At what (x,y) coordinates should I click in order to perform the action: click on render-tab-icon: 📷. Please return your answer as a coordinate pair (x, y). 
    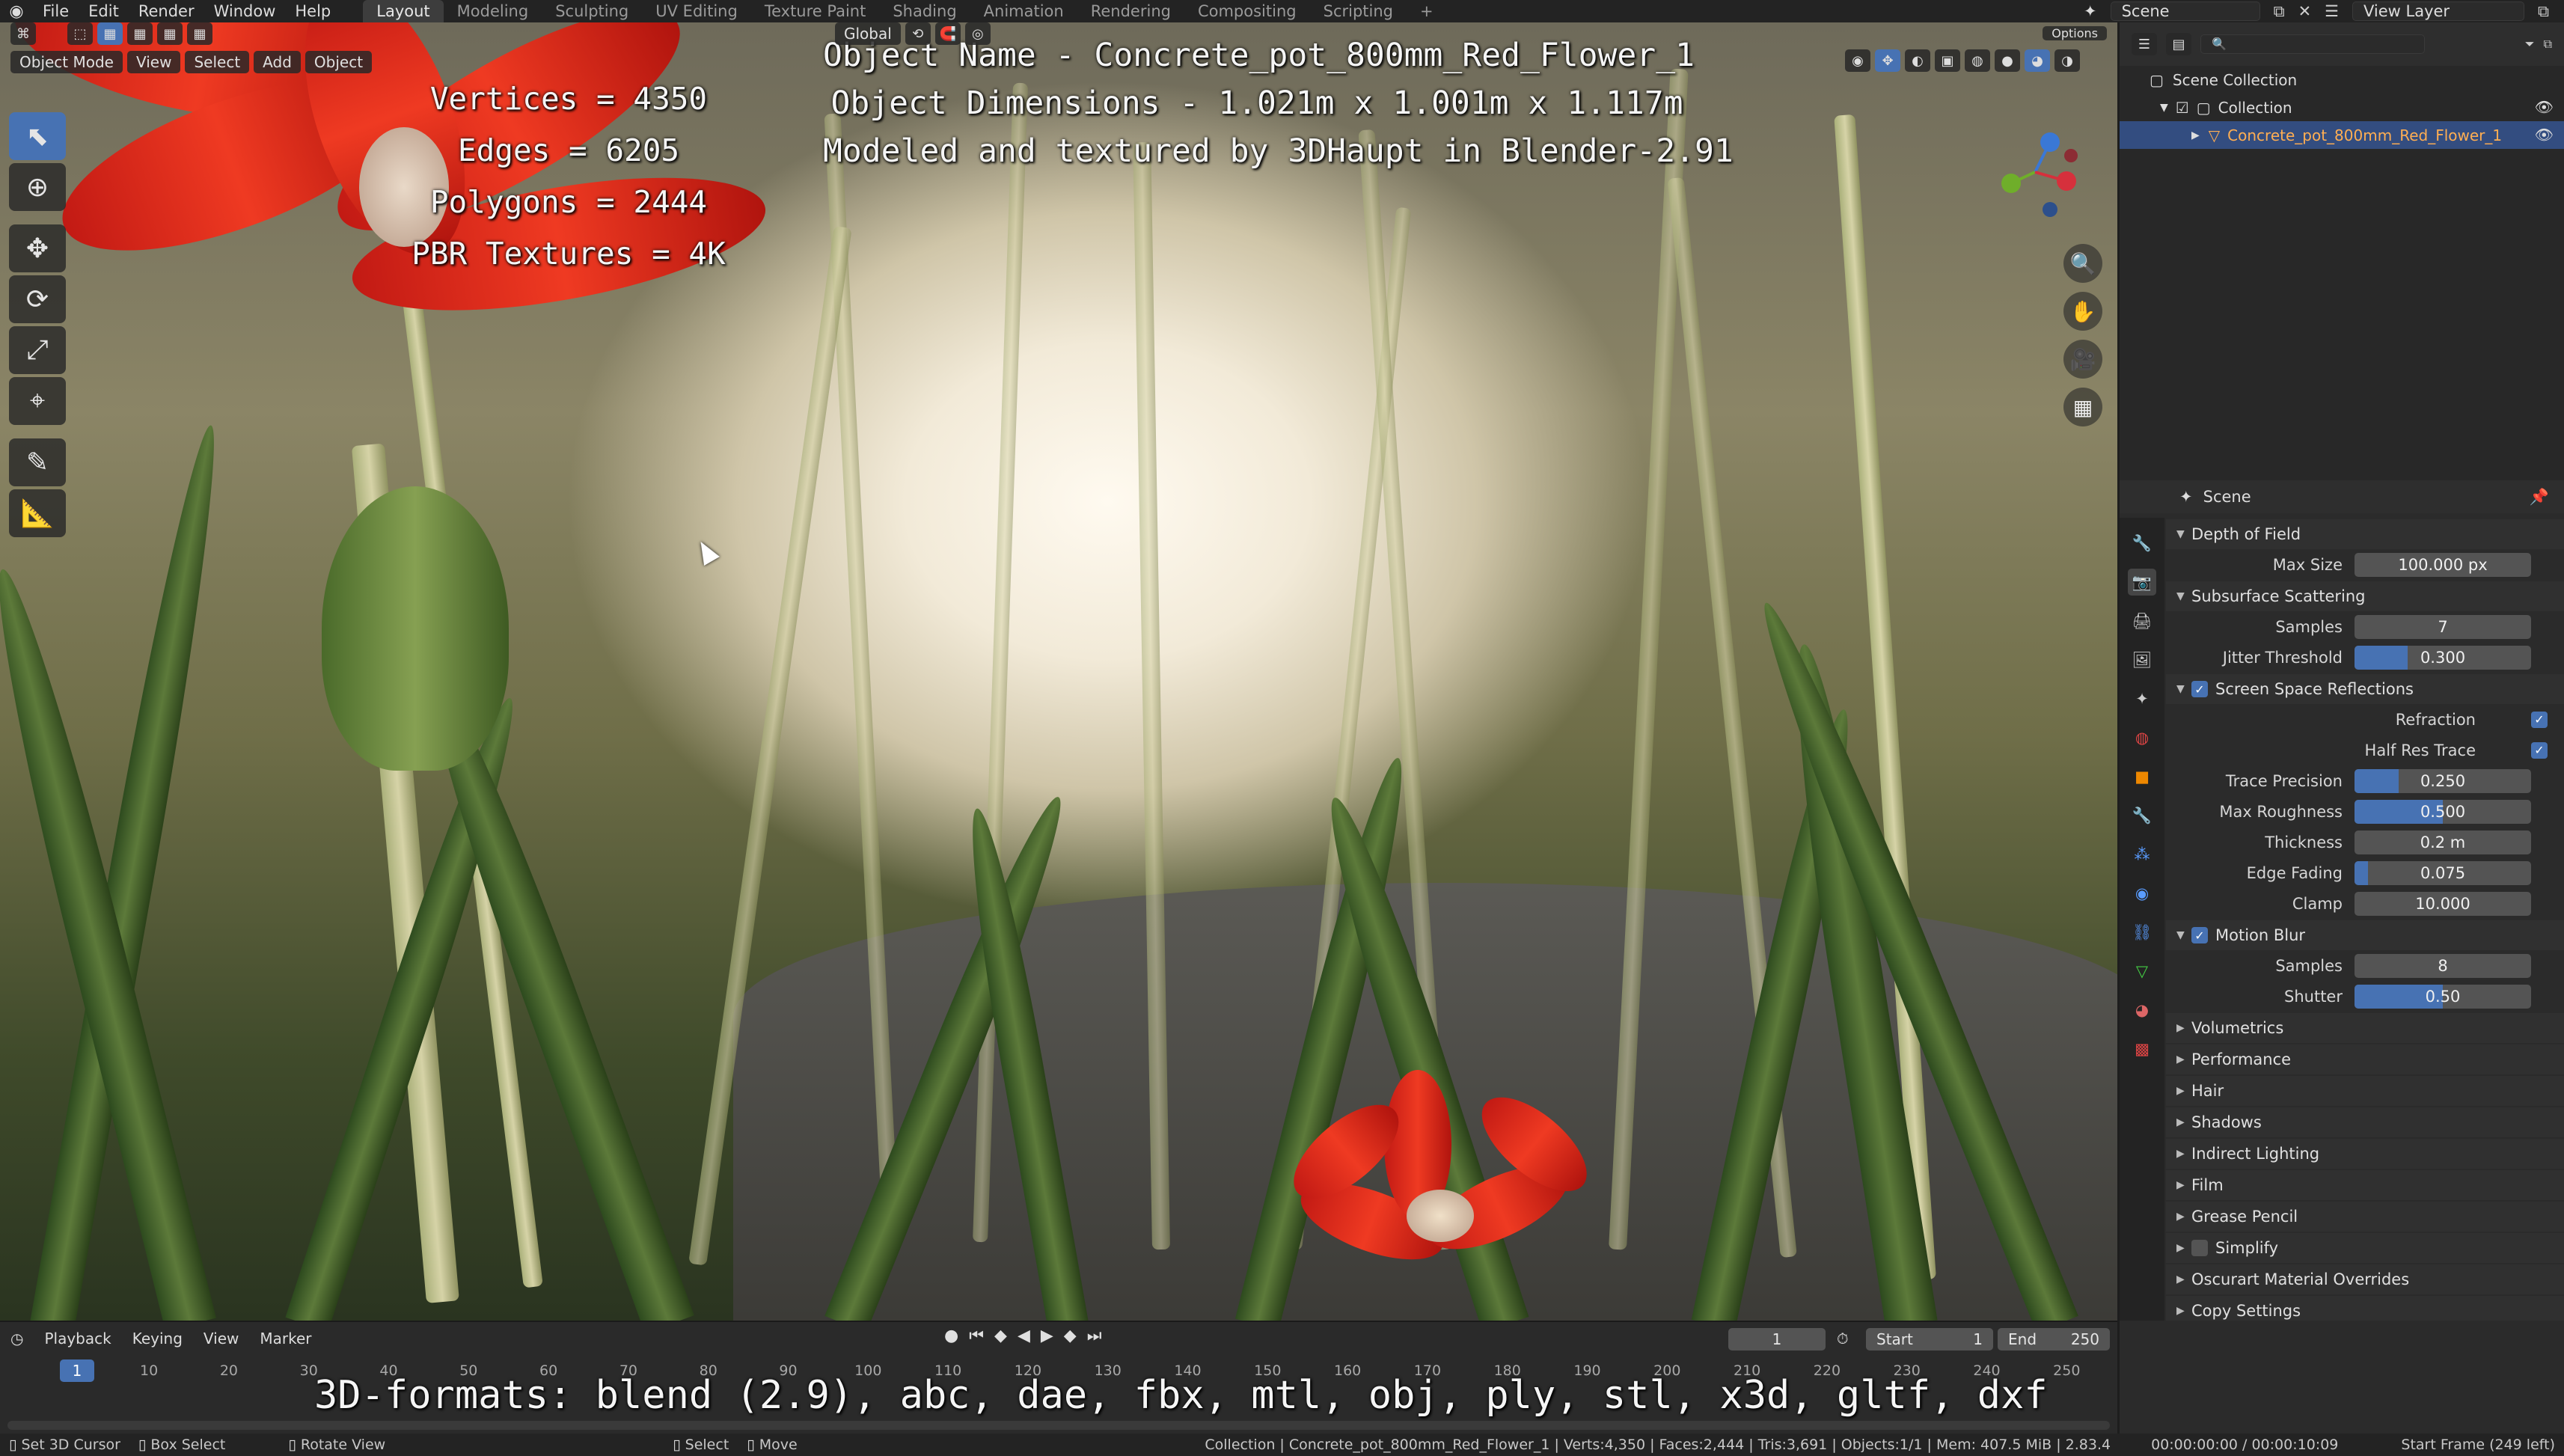
    Looking at the image, I should click on (2142, 582).